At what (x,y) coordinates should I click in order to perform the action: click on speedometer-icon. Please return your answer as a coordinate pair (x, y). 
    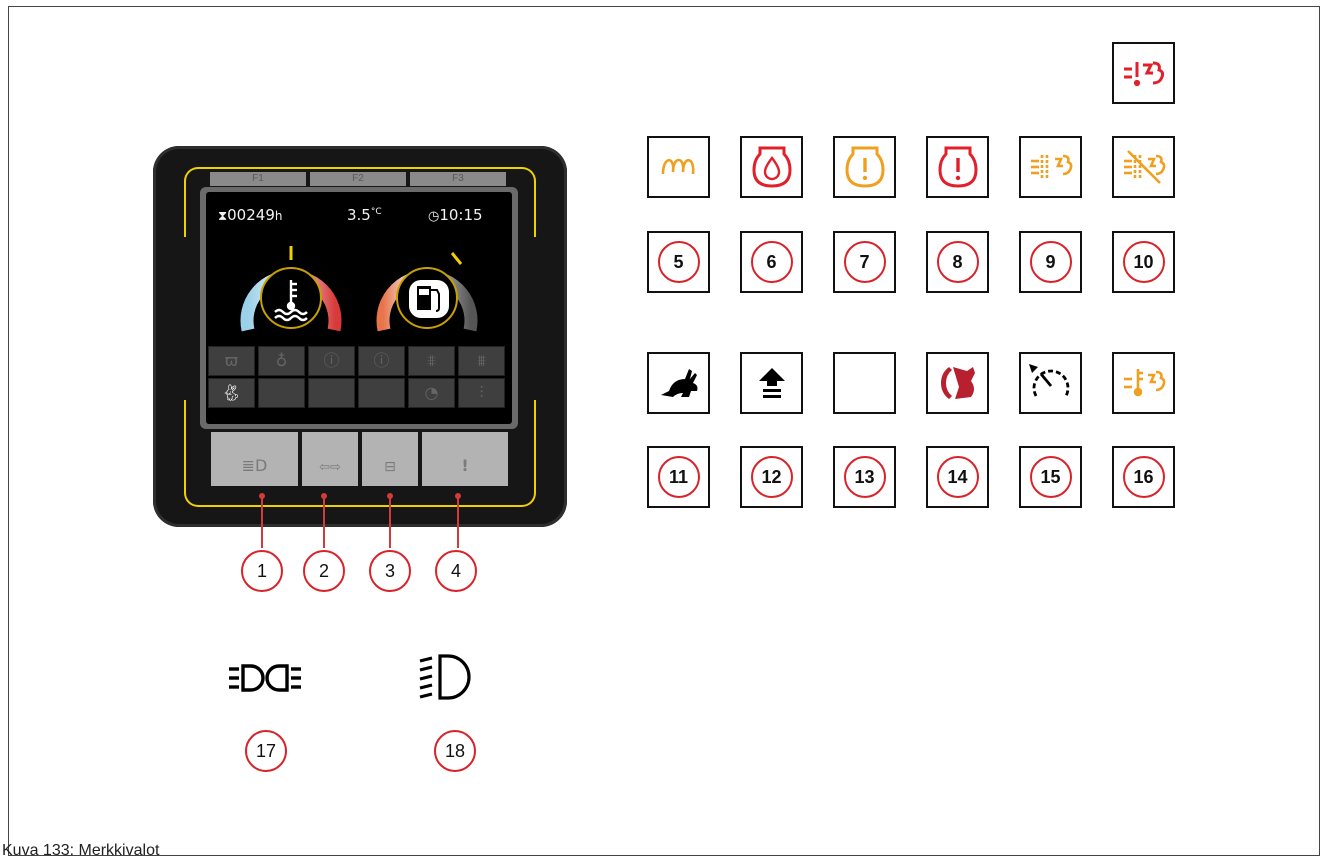
    Looking at the image, I should click on (1048, 380).